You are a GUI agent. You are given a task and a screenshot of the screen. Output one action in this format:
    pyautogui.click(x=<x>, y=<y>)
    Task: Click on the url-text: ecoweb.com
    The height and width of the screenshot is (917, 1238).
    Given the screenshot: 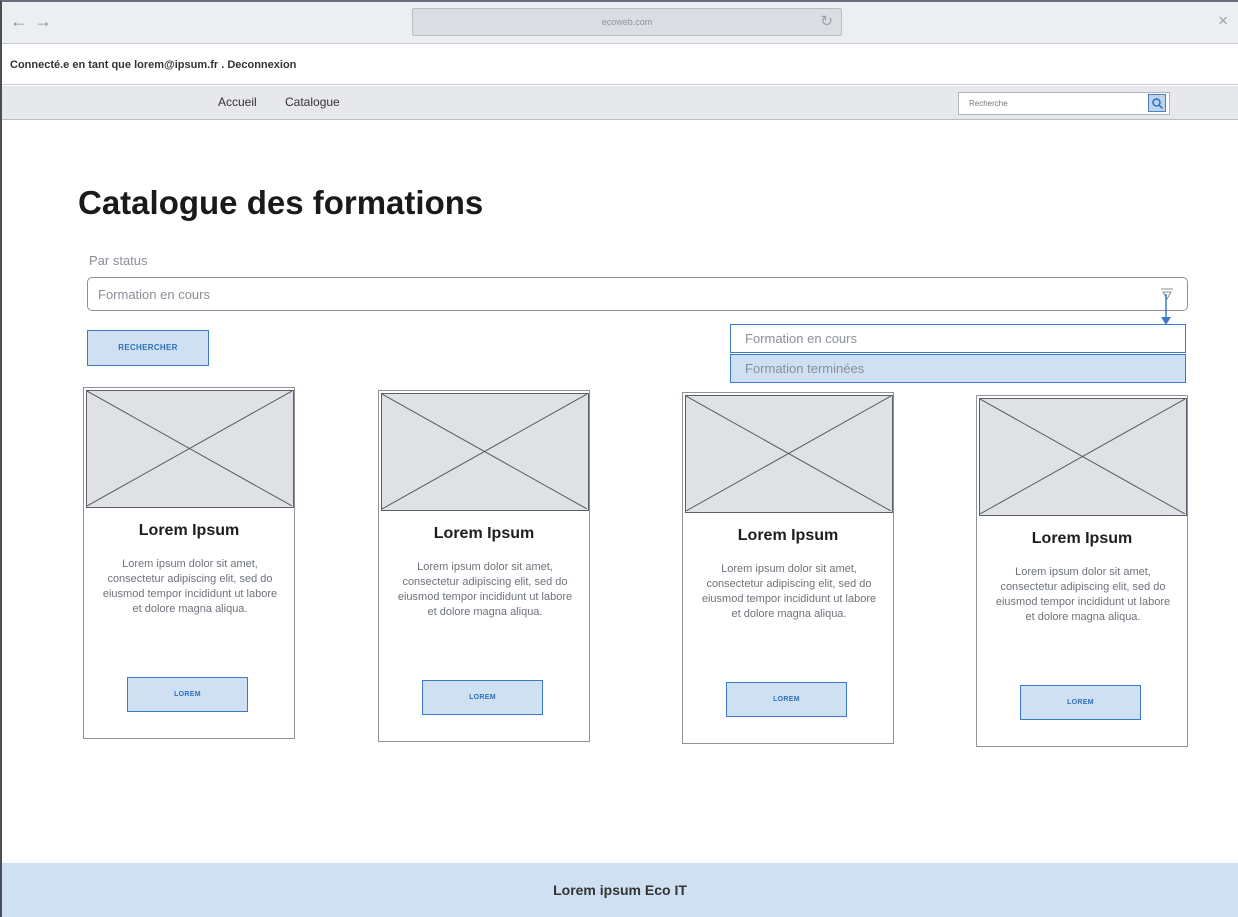 What is the action you would take?
    pyautogui.click(x=627, y=22)
    